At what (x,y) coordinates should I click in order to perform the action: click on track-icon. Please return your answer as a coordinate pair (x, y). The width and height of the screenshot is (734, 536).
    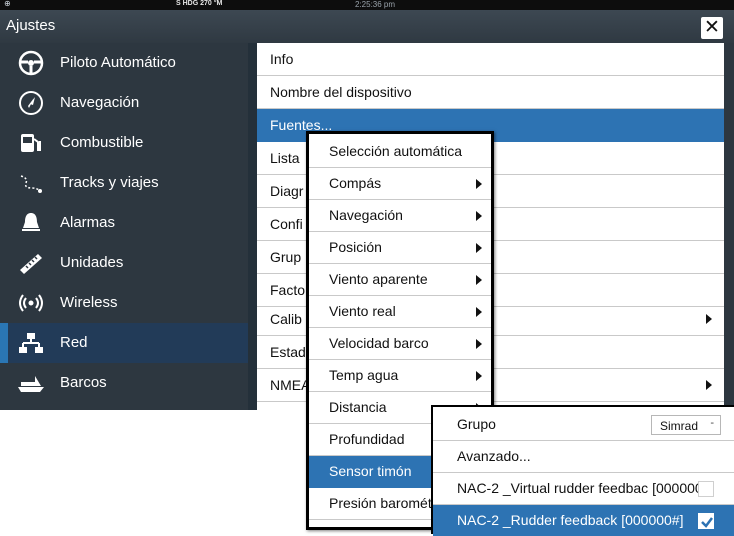
    Looking at the image, I should click on (31, 183).